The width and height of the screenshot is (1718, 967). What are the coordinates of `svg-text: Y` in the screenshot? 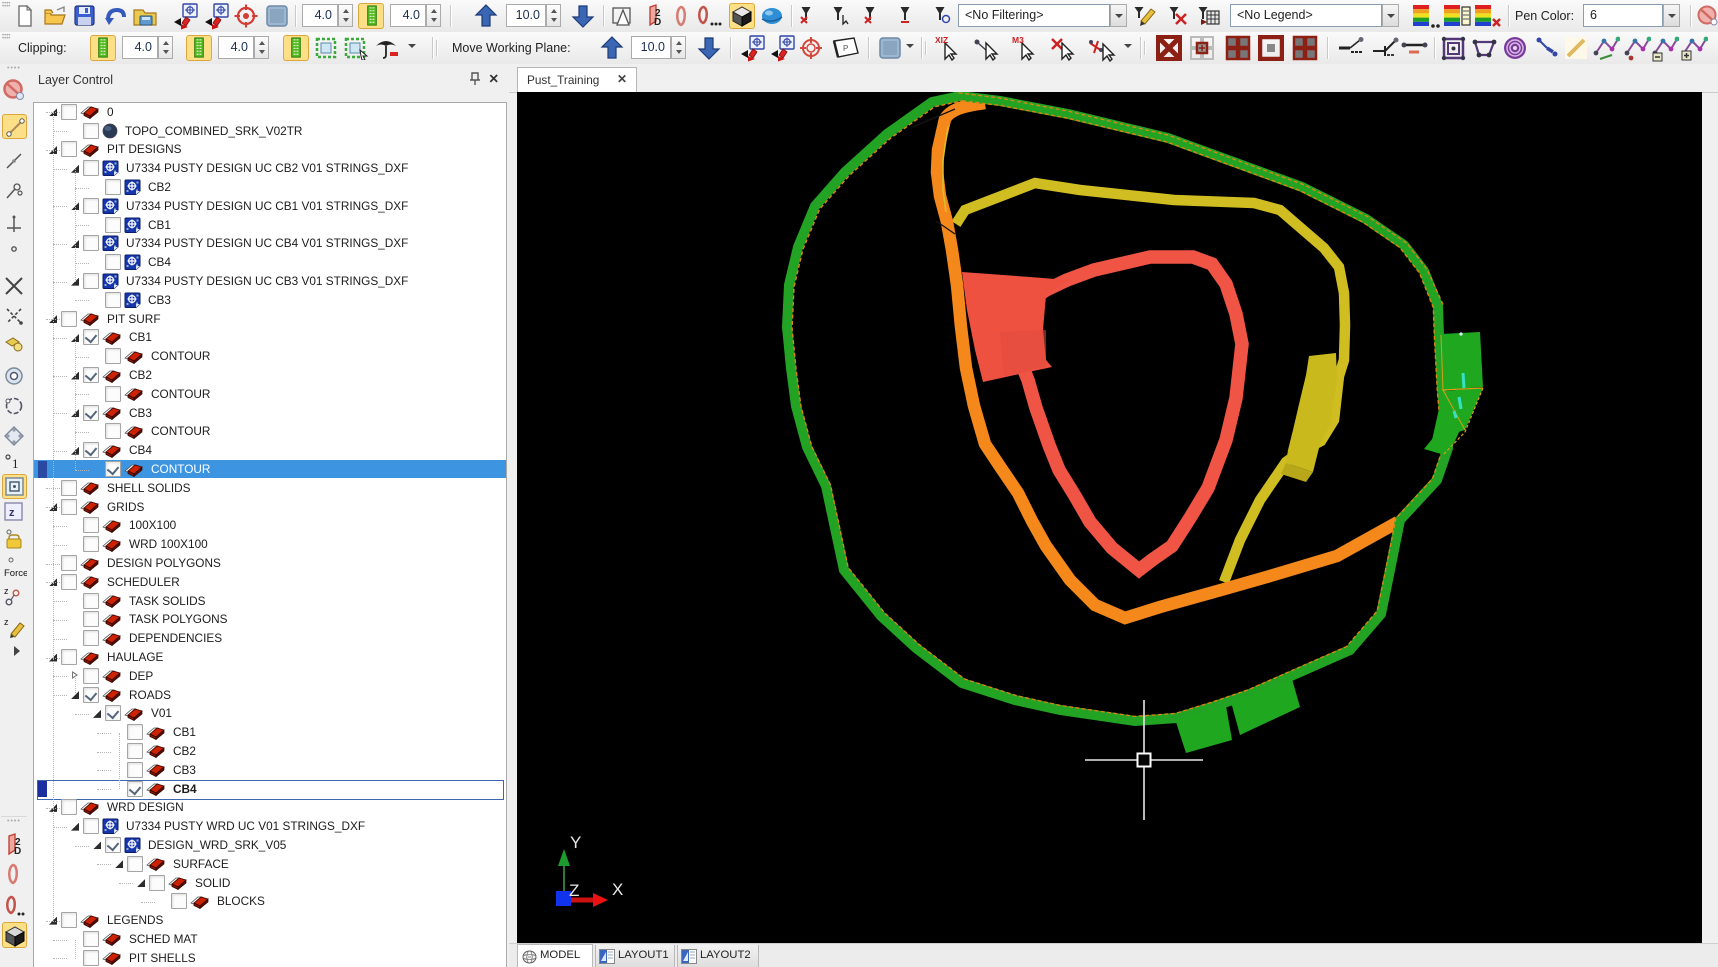 It's located at (575, 842).